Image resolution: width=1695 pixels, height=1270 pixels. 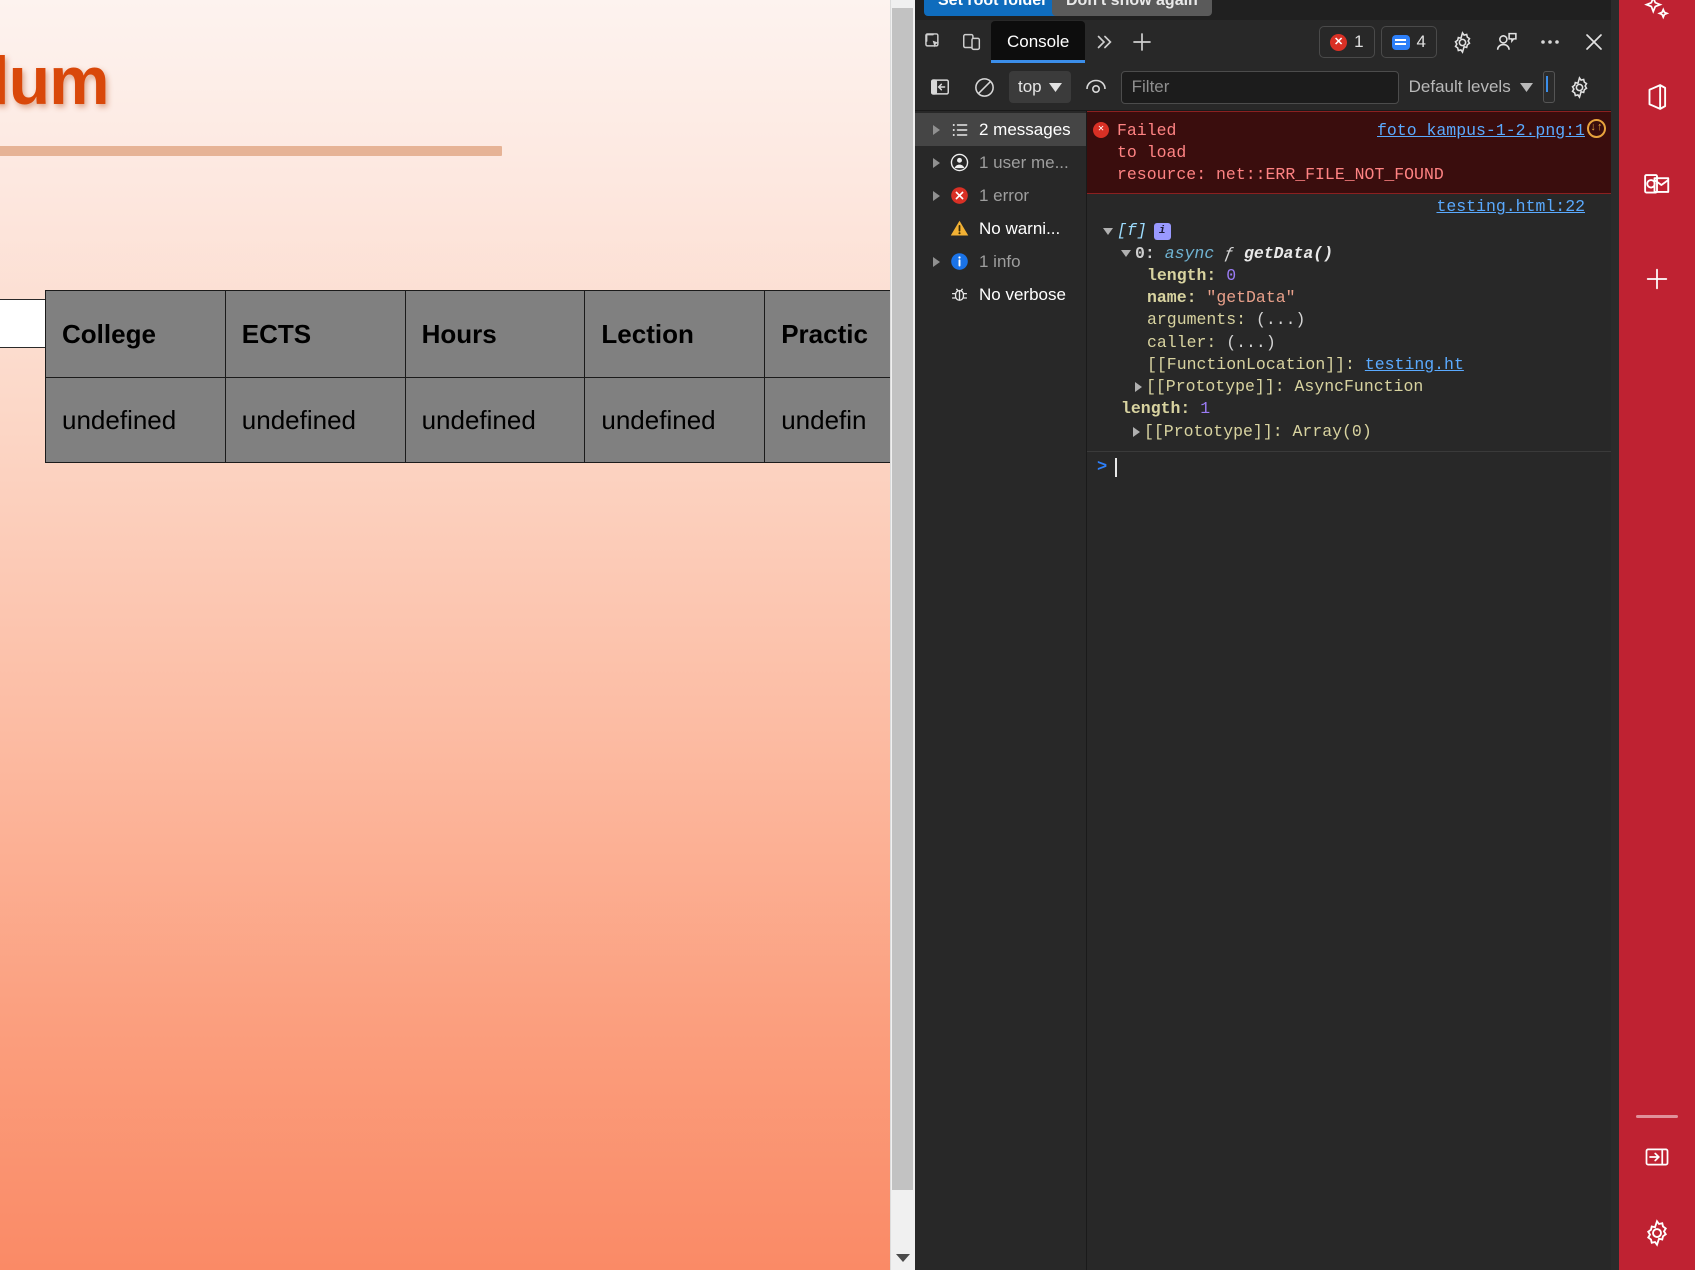 What do you see at coordinates (1615, 635) in the screenshot?
I see `window-edge-strip` at bounding box center [1615, 635].